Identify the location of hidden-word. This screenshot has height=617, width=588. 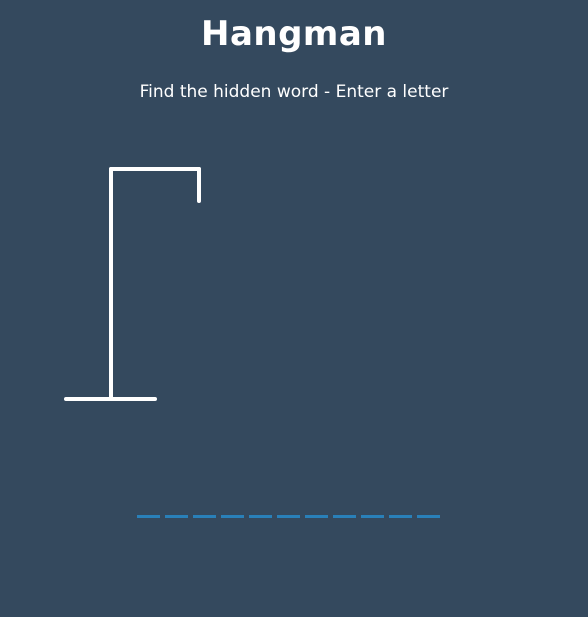
(288, 504).